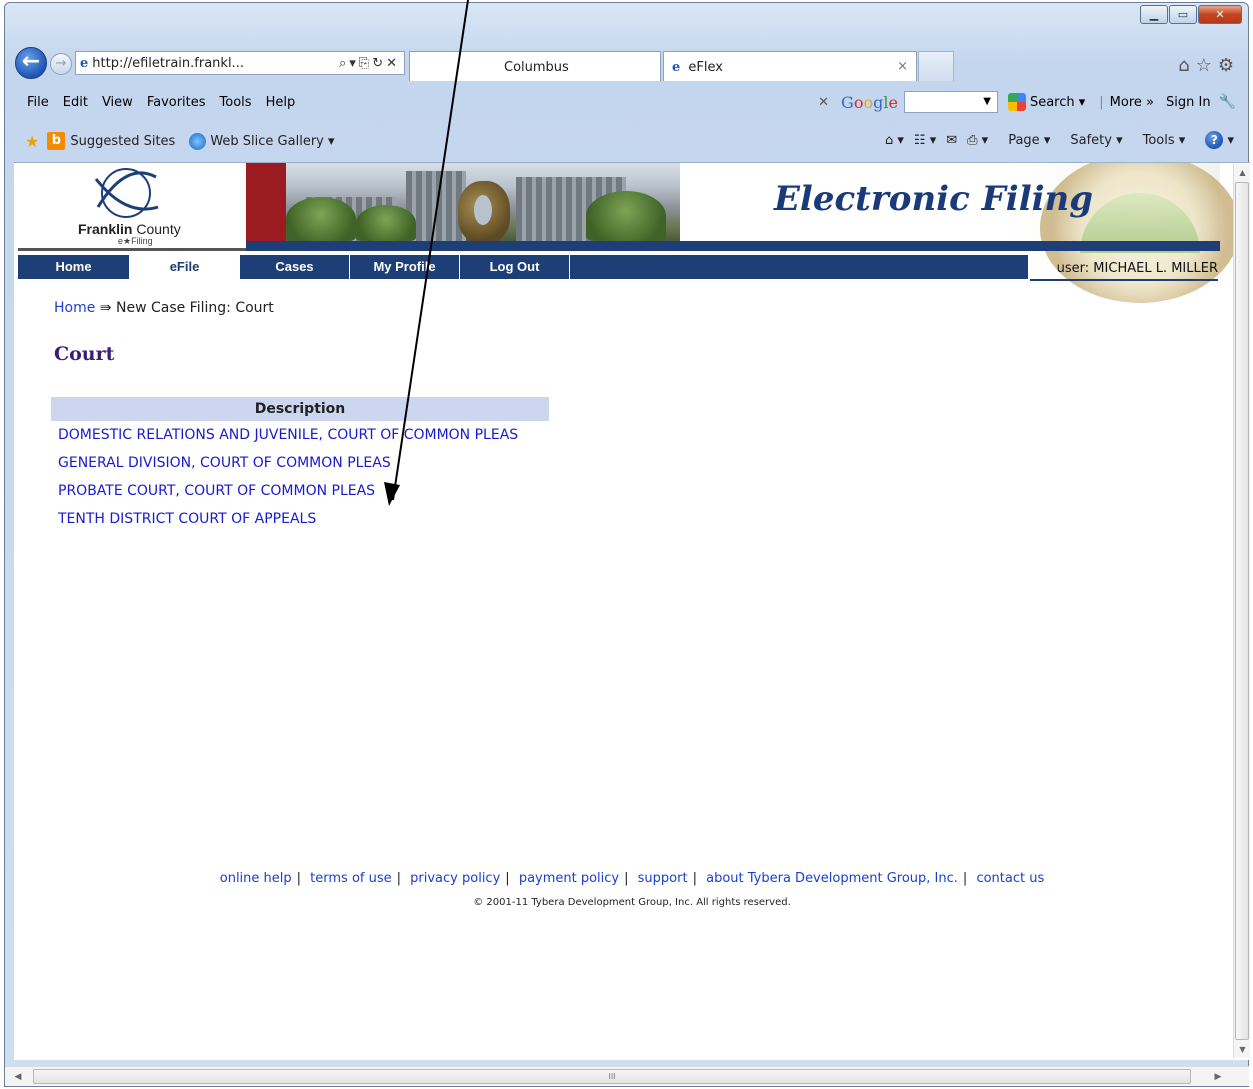  I want to click on nav-cases: Cases, so click(295, 267).